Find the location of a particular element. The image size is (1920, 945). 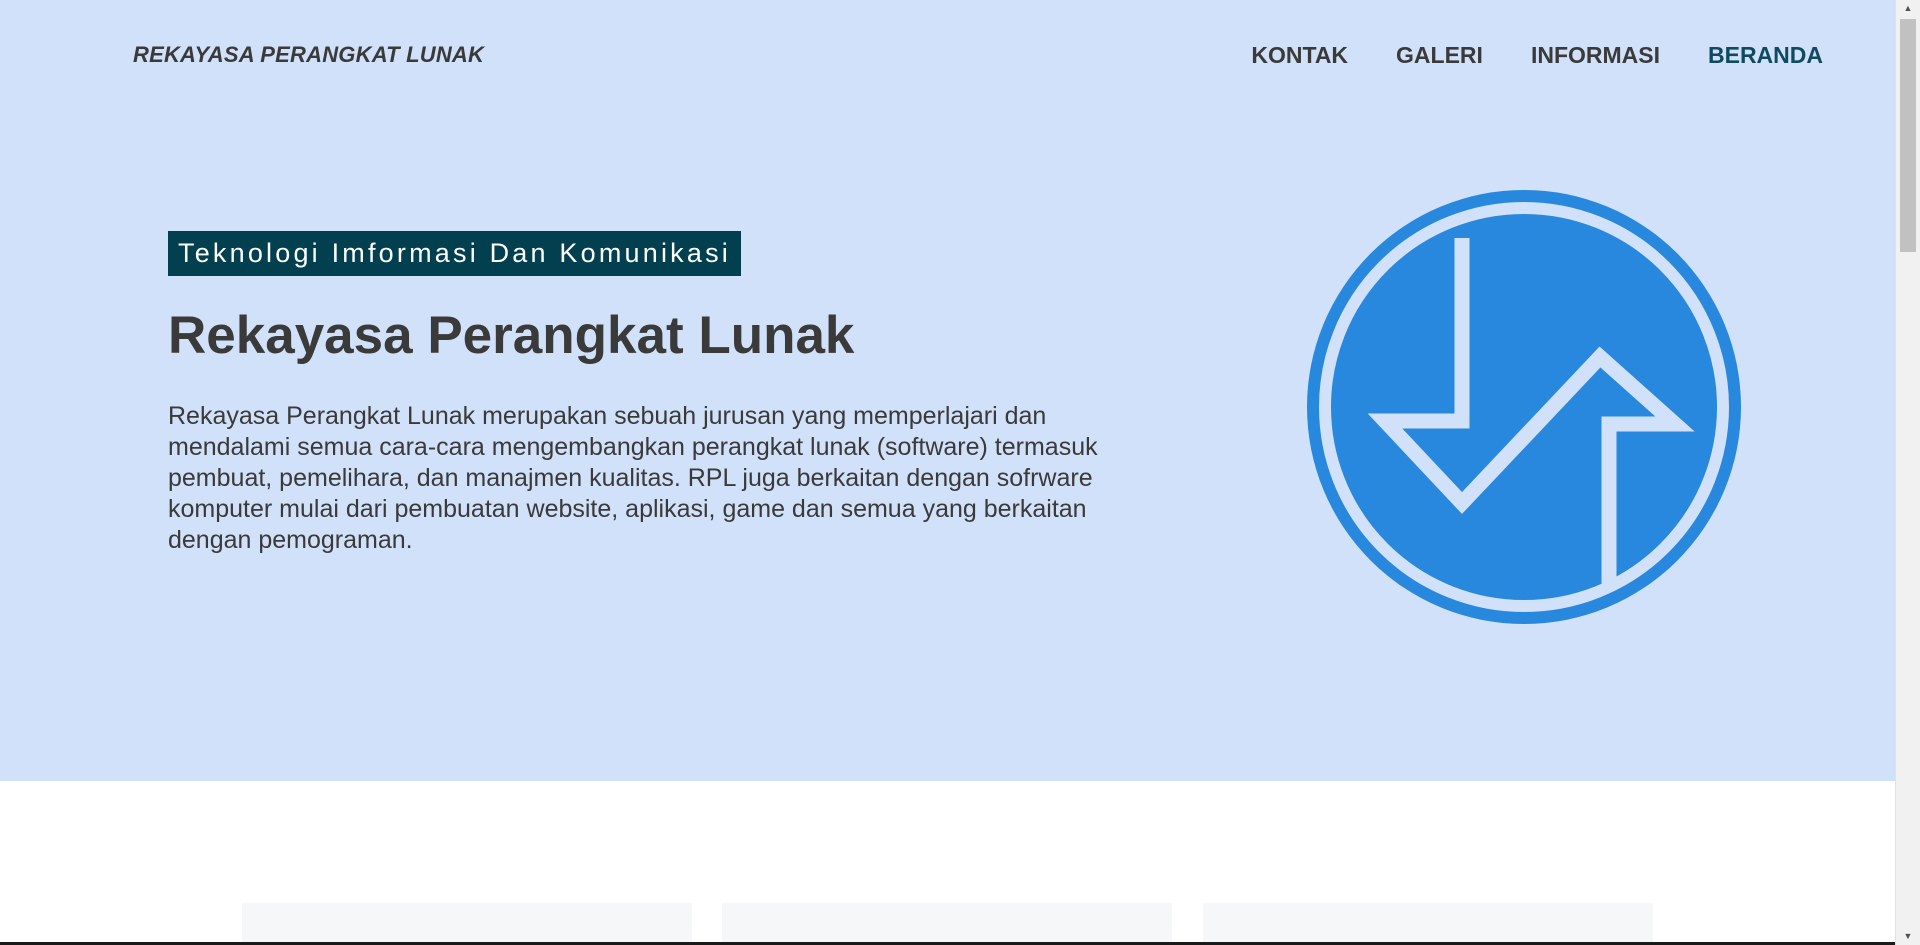

rpl-logo-icon is located at coordinates (1524, 407).